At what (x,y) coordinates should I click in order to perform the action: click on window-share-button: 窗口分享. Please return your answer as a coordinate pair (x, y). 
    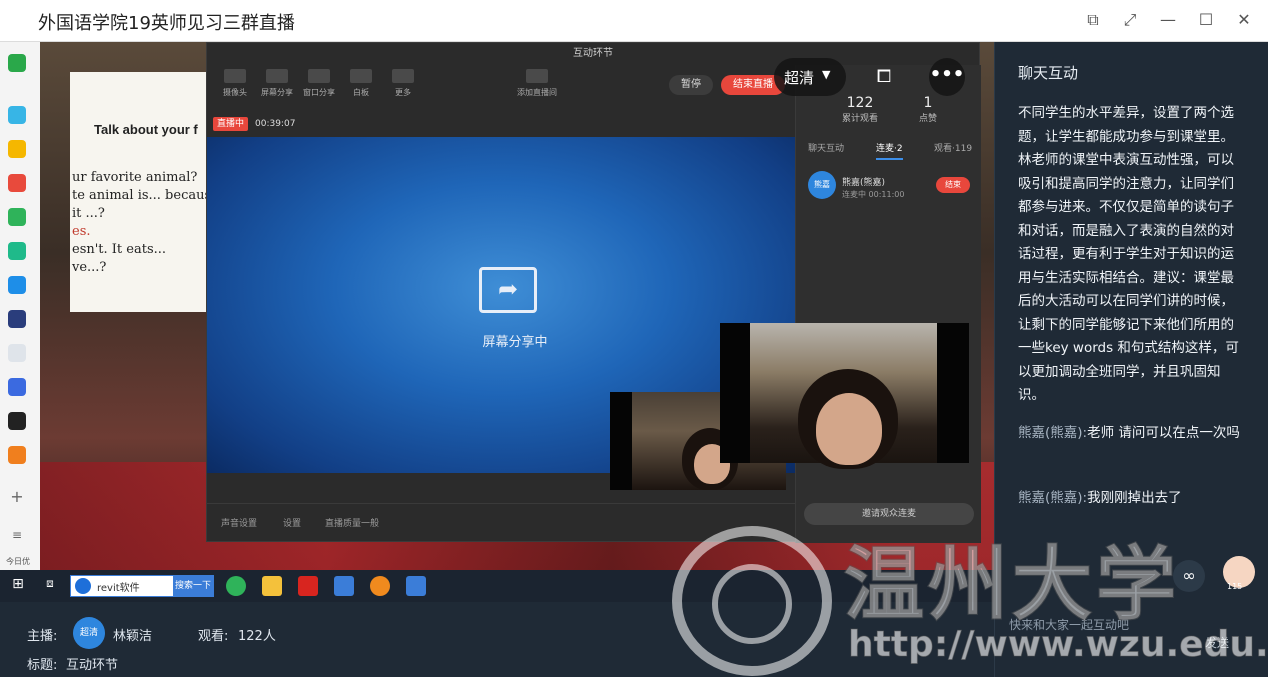
    Looking at the image, I should click on (319, 83).